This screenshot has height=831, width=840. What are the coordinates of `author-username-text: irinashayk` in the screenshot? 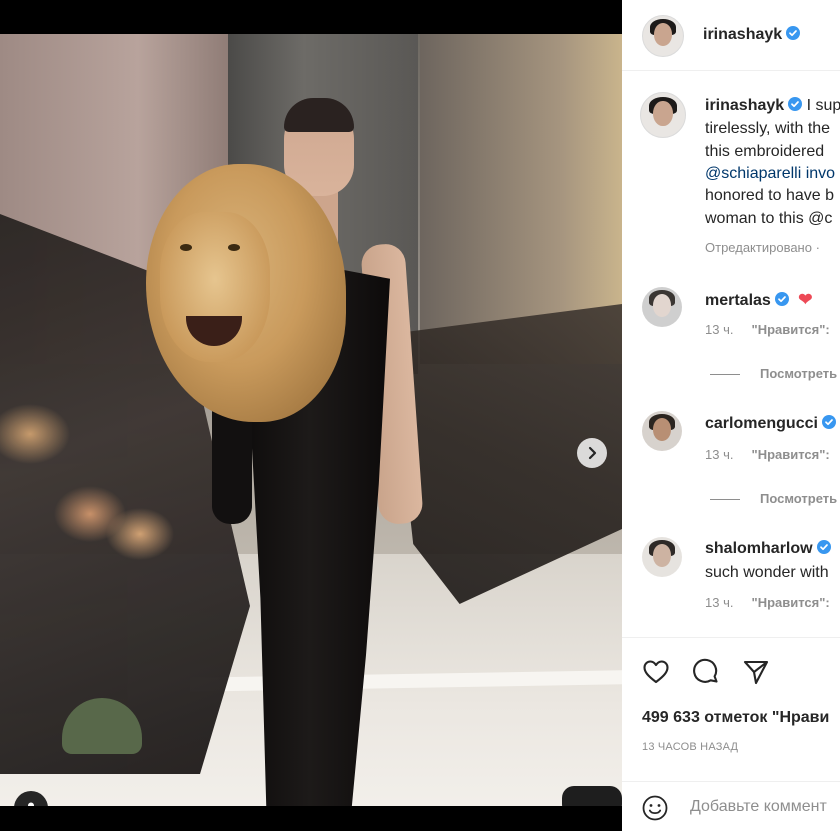 It's located at (742, 34).